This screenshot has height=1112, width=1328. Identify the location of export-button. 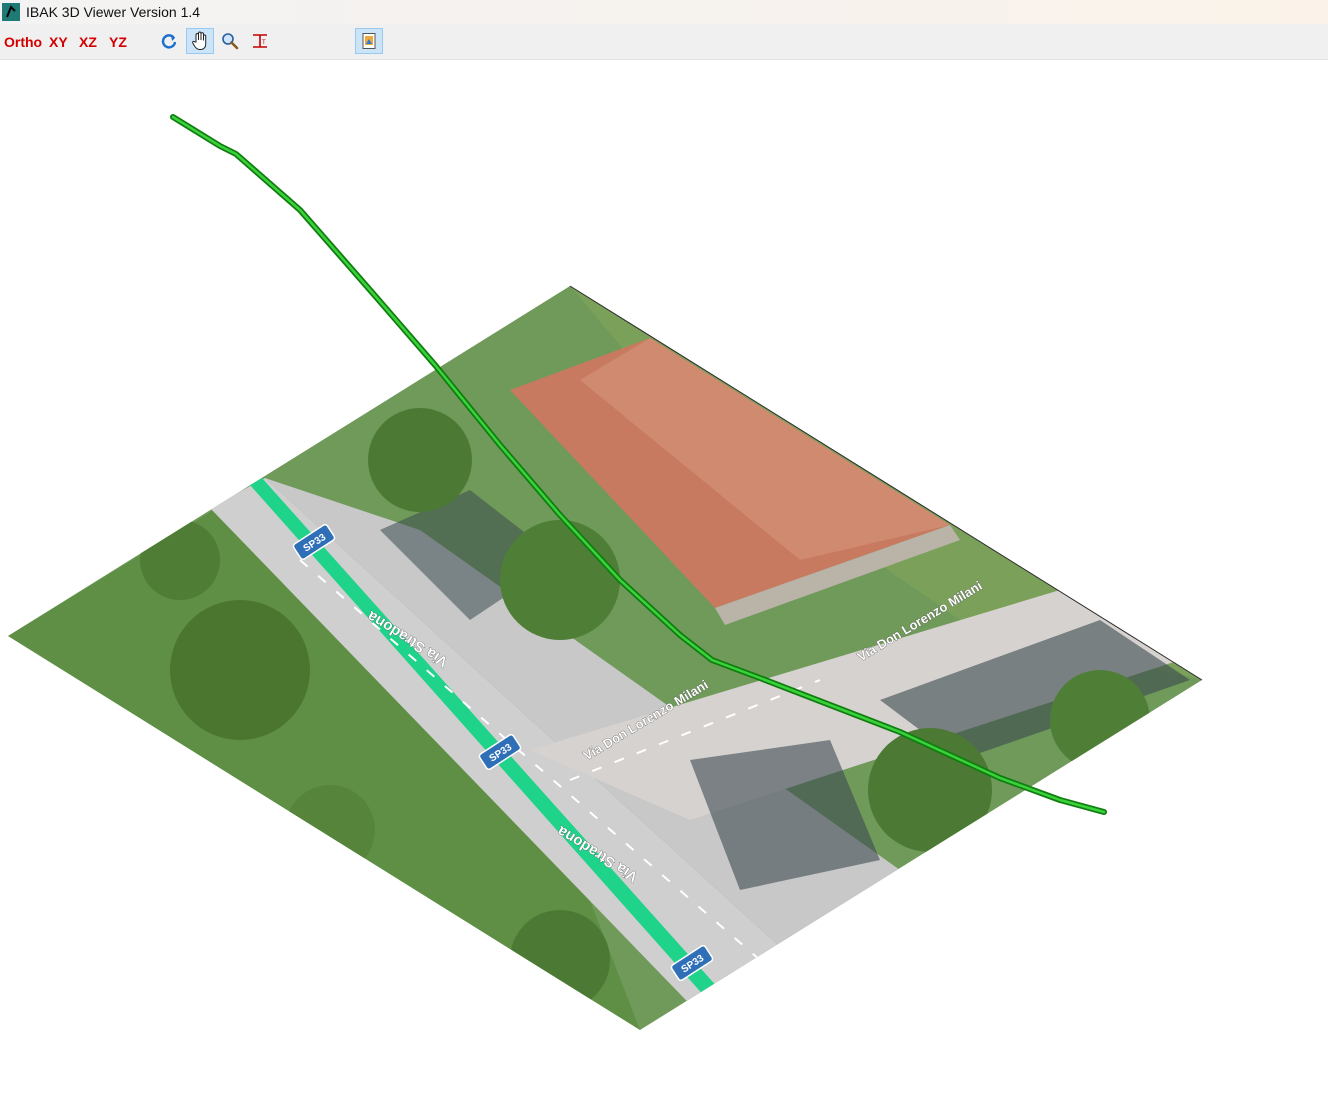
(369, 41).